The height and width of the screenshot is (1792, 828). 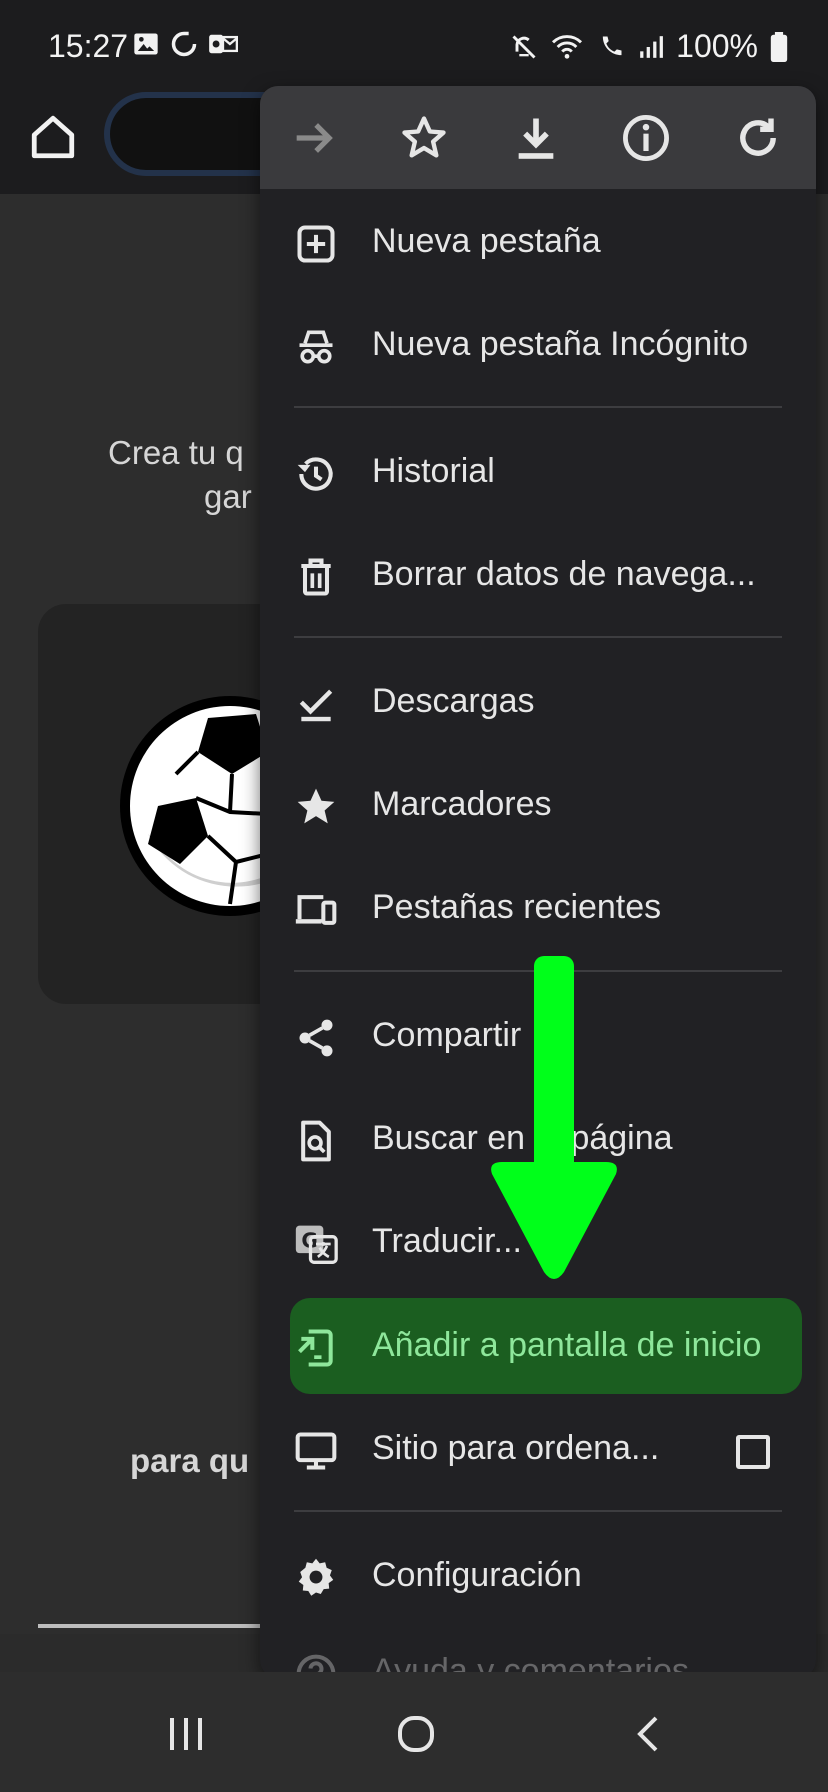 I want to click on star-outline-icon, so click(x=424, y=138).